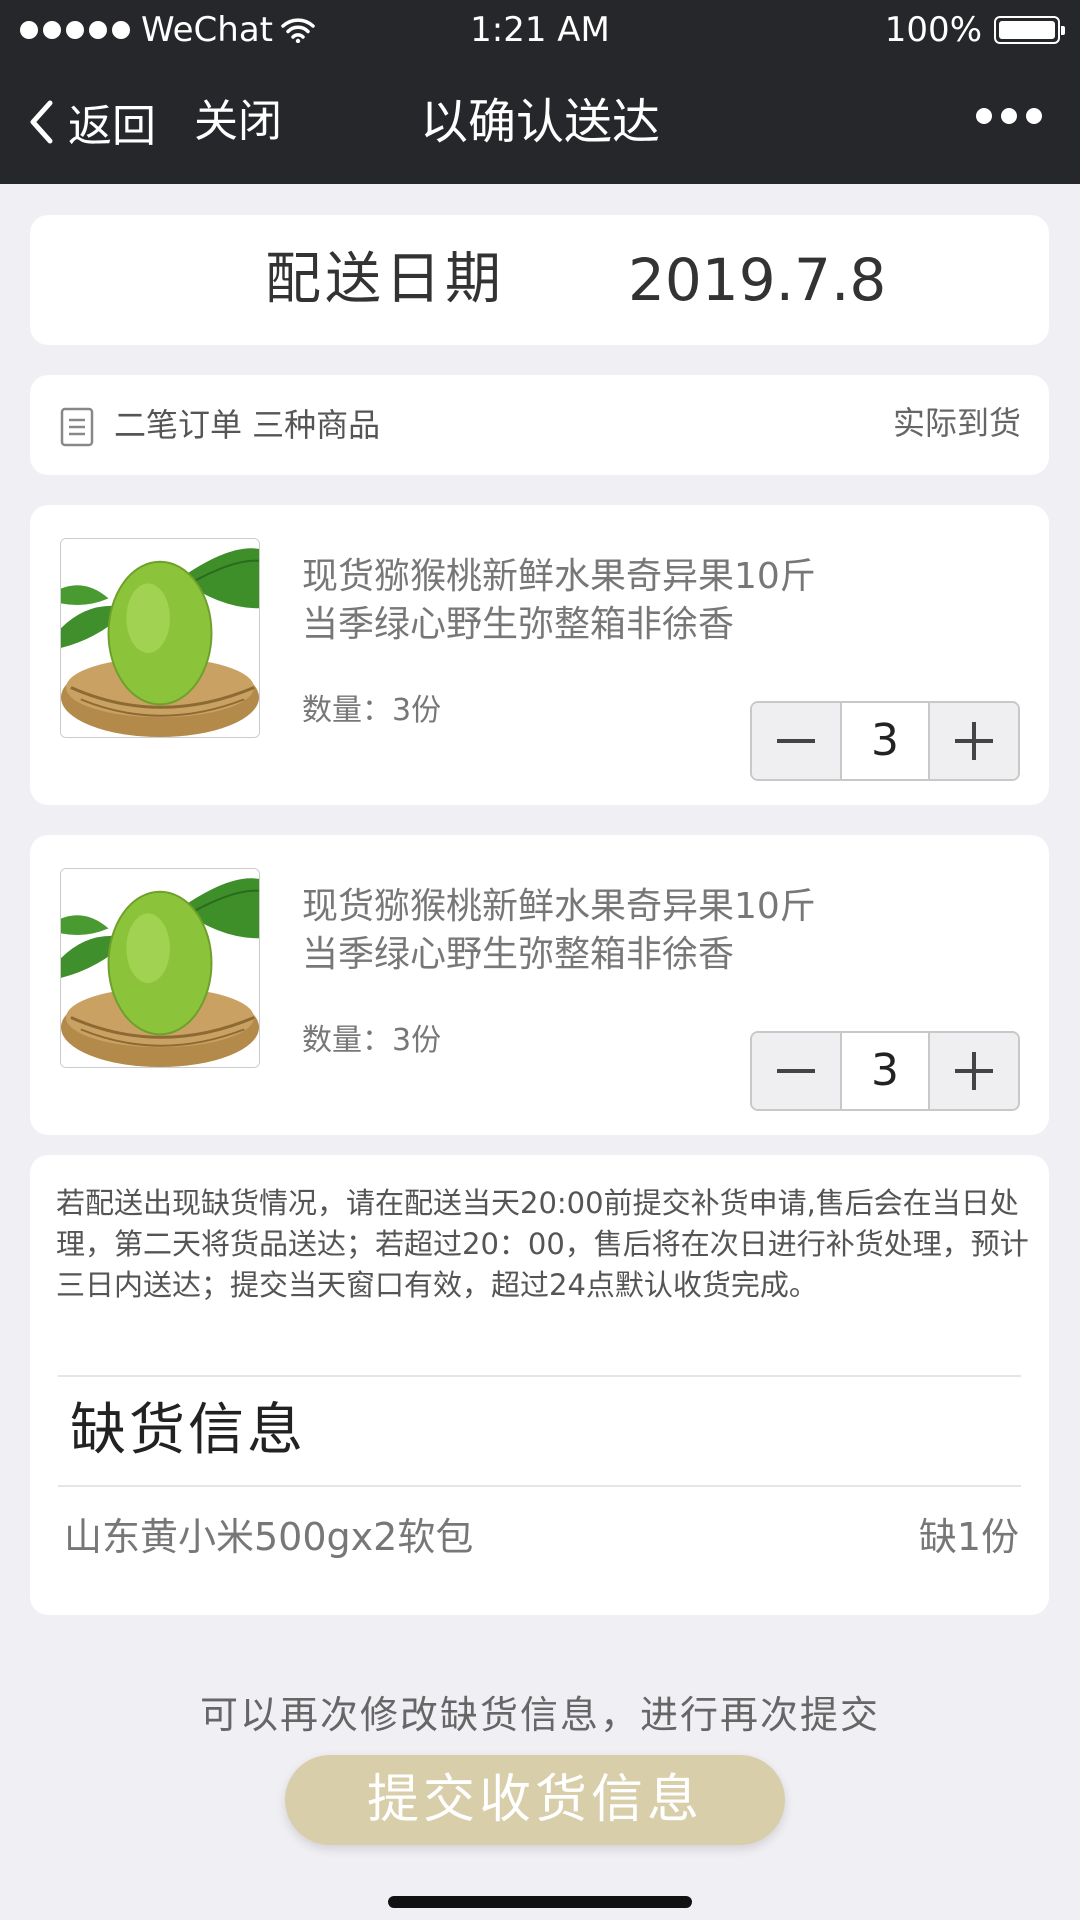  I want to click on nav-bar: 返回 关闭 以确认送达, so click(540, 122).